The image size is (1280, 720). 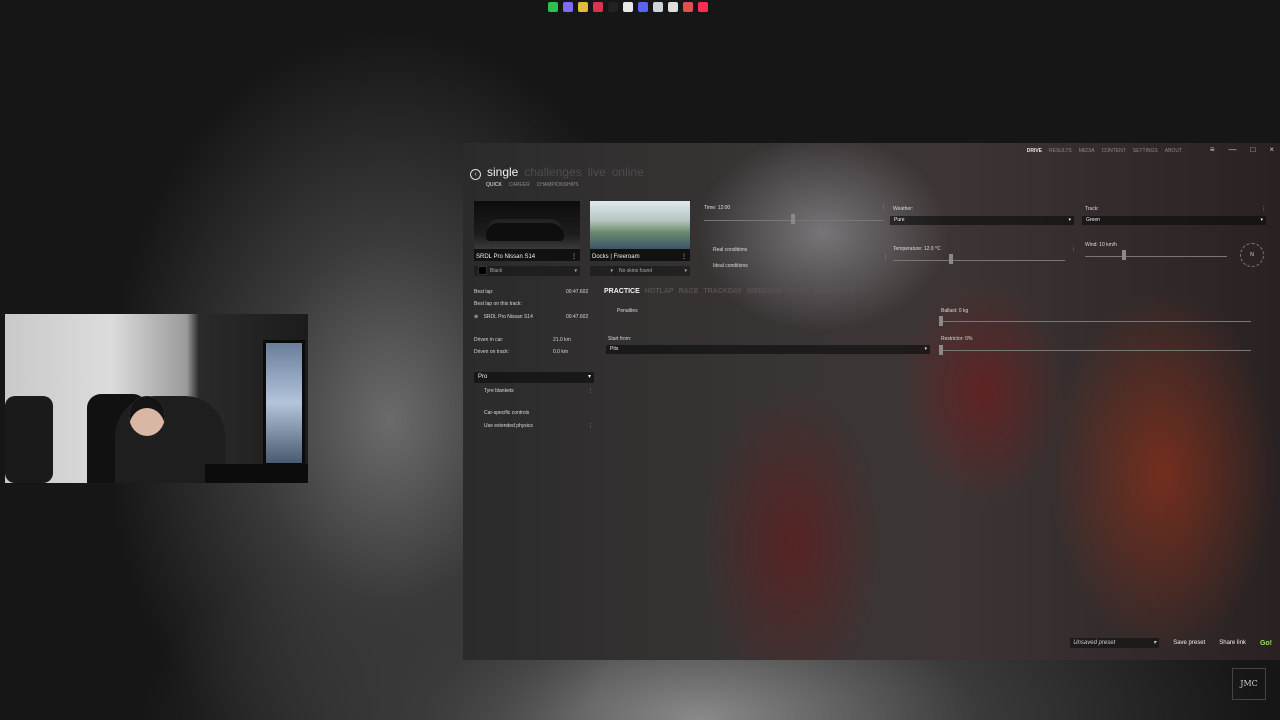 What do you see at coordinates (475, 174) in the screenshot?
I see `back-arrow-icon: ‹` at bounding box center [475, 174].